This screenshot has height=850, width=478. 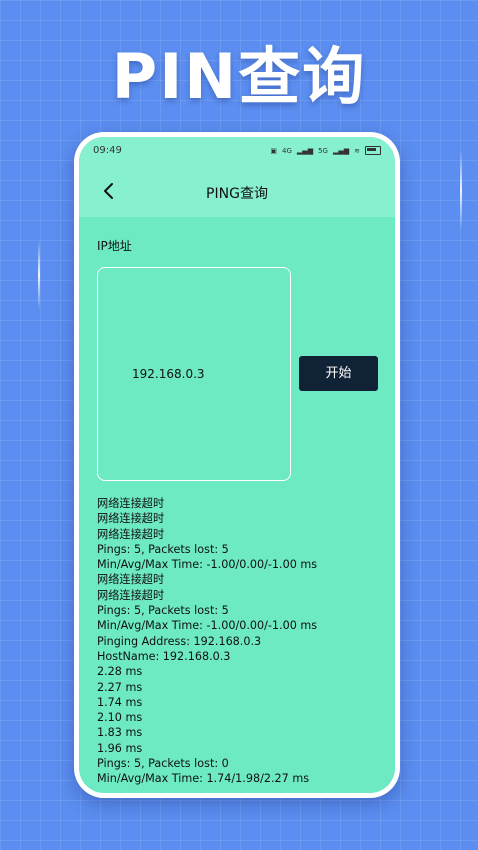 What do you see at coordinates (207, 374) in the screenshot?
I see `ip-address-input` at bounding box center [207, 374].